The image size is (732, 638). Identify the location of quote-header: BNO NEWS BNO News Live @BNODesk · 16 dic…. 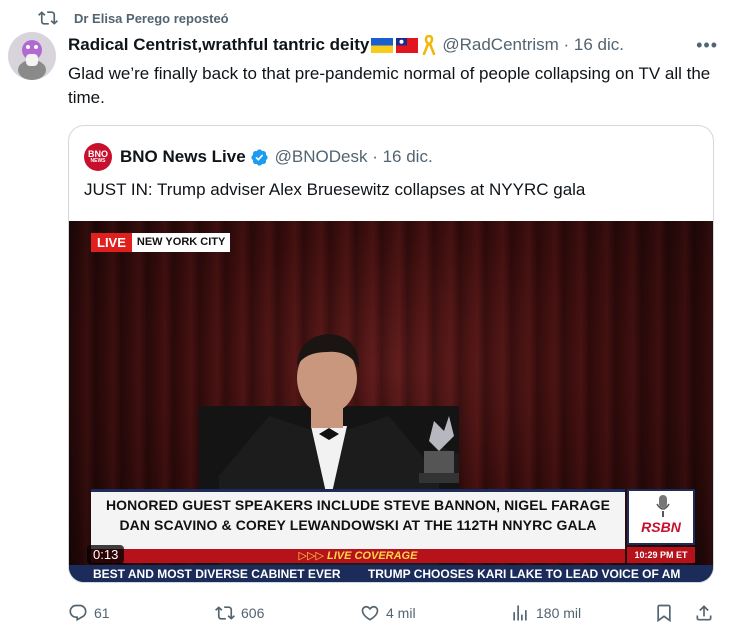
(258, 157).